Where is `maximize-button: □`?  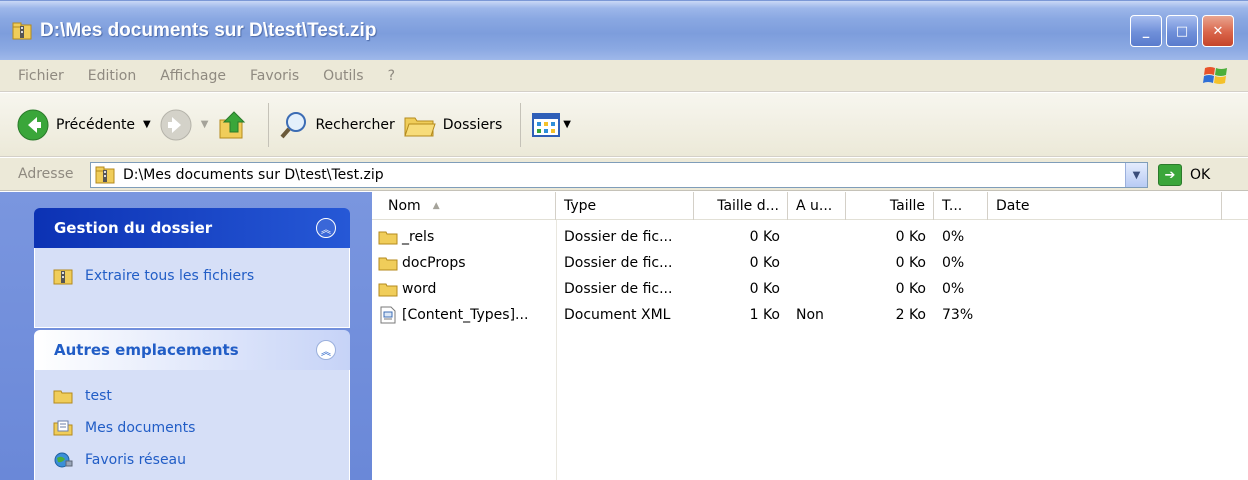 maximize-button: □ is located at coordinates (1182, 31).